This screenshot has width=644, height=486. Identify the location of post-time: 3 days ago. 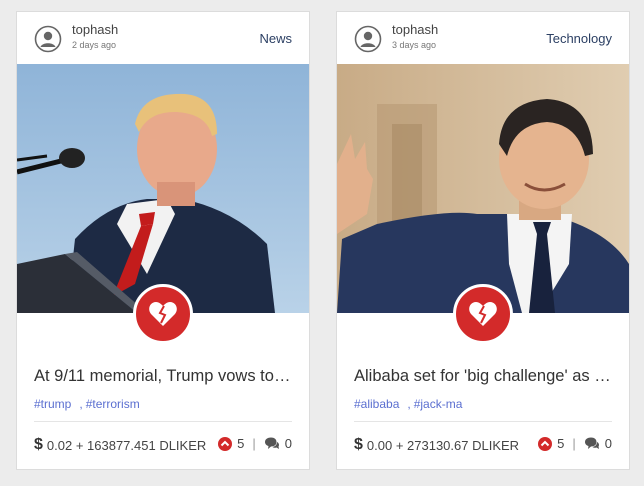
(414, 45).